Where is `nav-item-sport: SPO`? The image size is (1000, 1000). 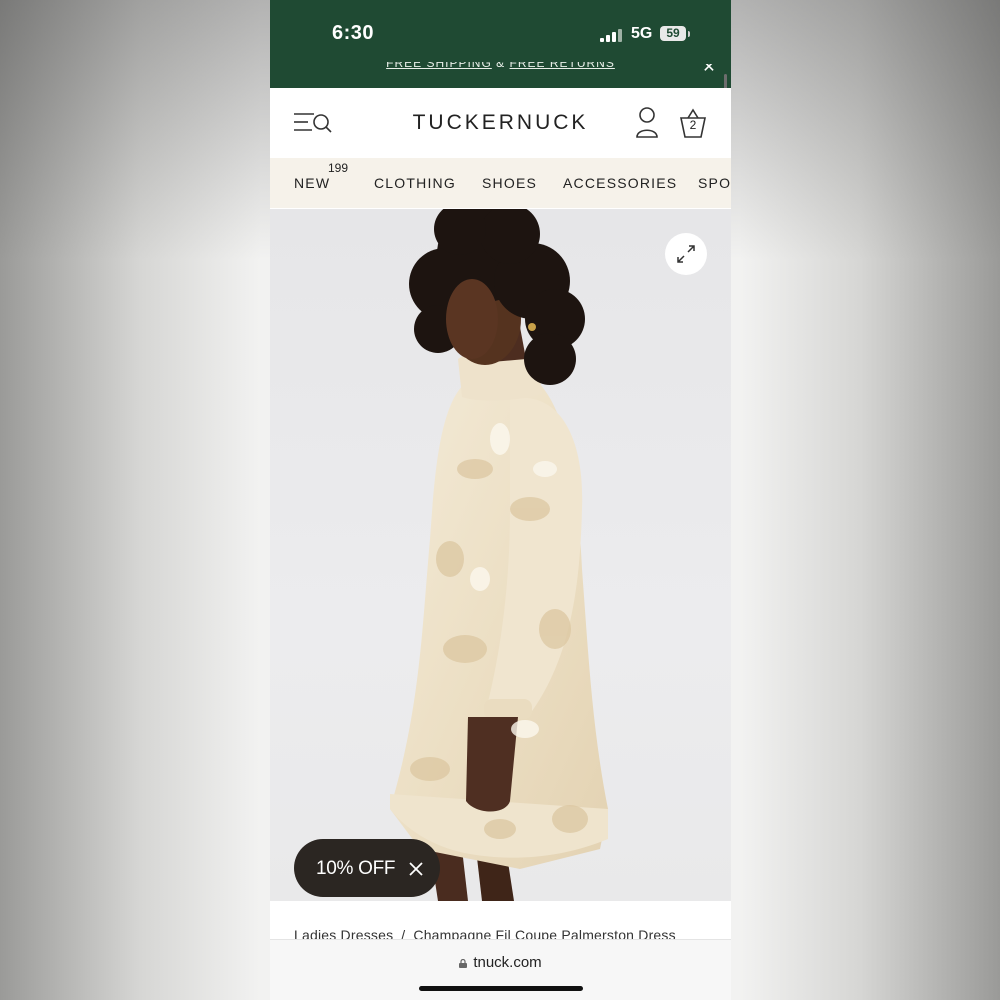 nav-item-sport: SPO is located at coordinates (714, 183).